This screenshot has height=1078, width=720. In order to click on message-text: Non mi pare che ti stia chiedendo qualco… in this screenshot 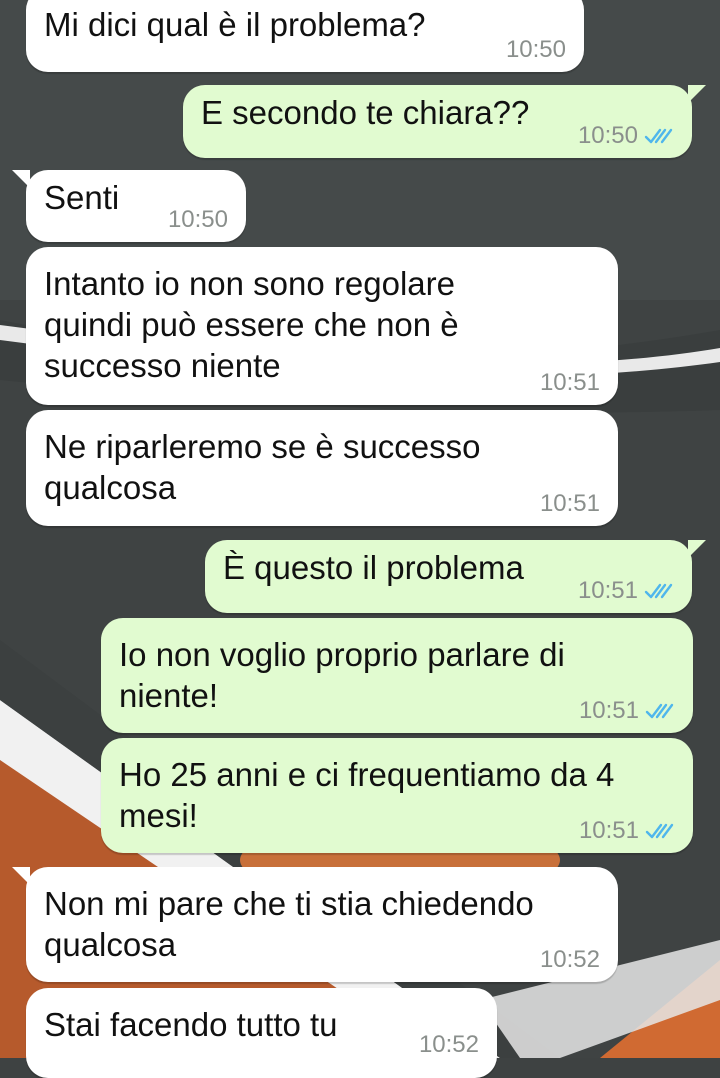, I will do `click(289, 924)`.